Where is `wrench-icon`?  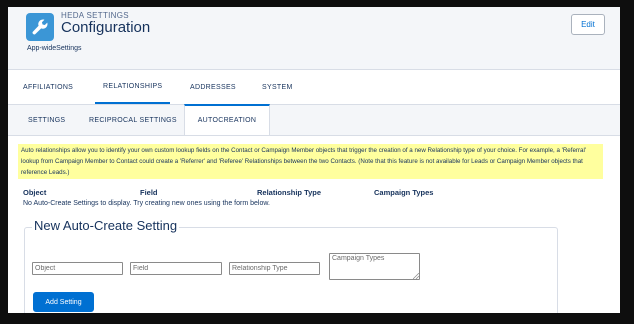
wrench-icon is located at coordinates (40, 27).